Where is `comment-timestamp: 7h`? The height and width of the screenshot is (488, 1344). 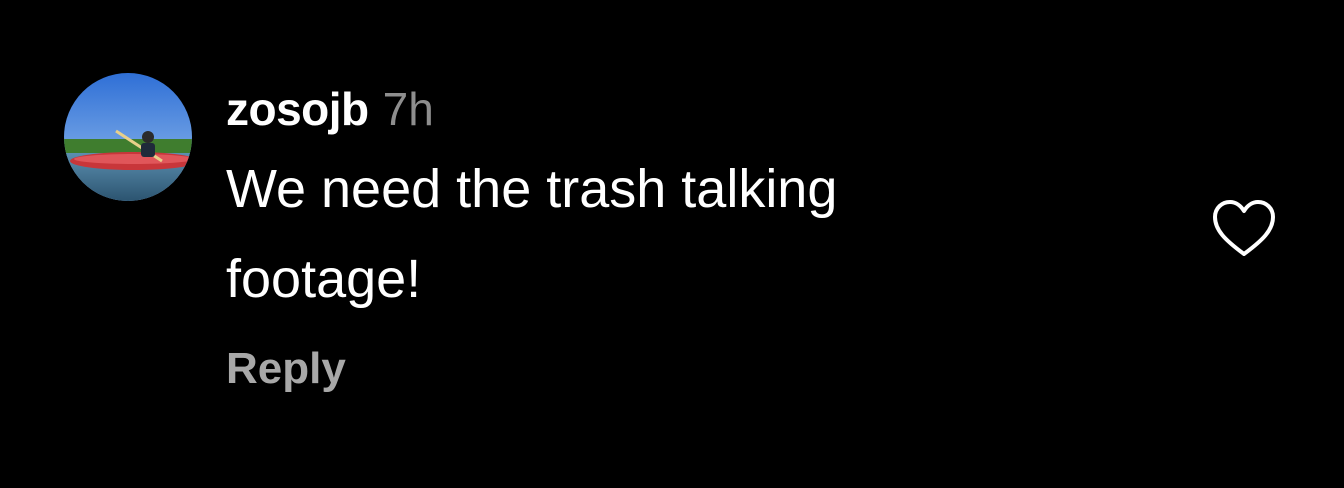
comment-timestamp: 7h is located at coordinates (408, 109).